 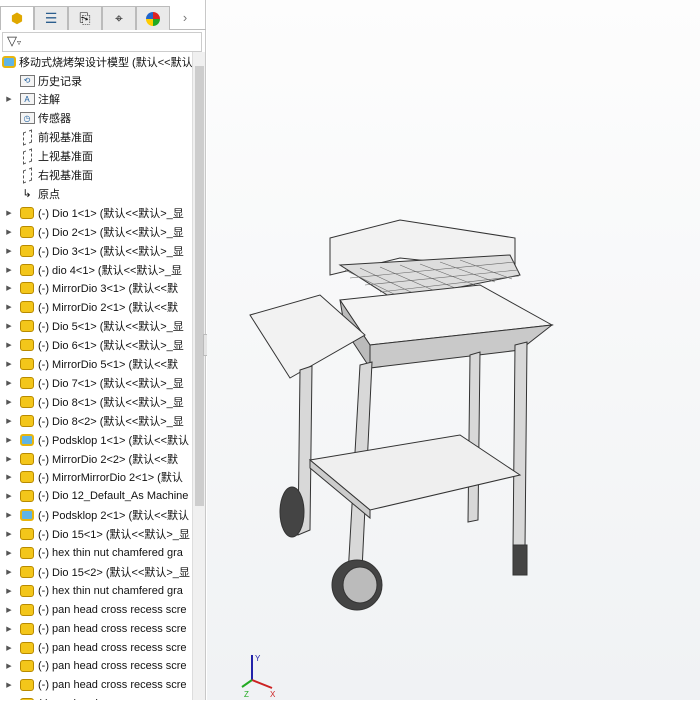 I want to click on tree-item-label: (-) Dio 2<1> (默认<<默认>_显, so click(x=111, y=232).